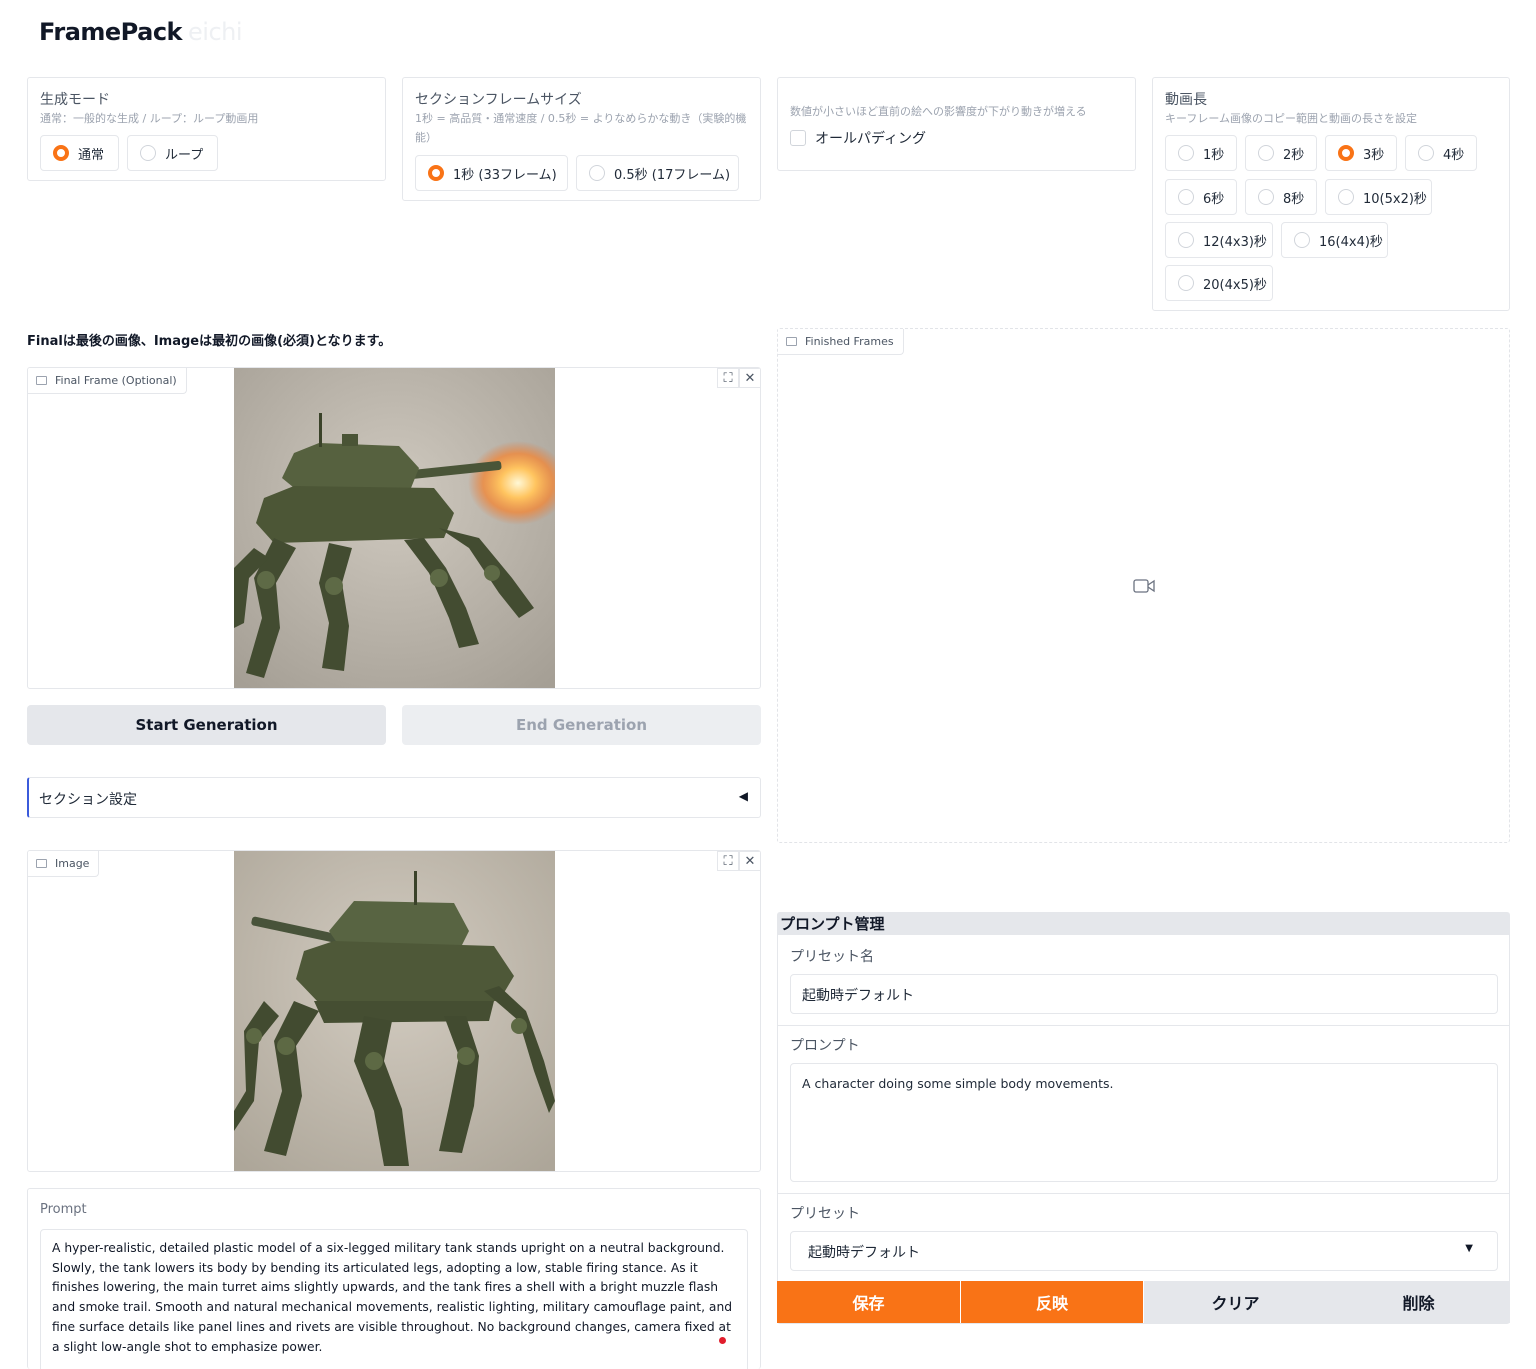 The height and width of the screenshot is (1369, 1536). What do you see at coordinates (141, 32) in the screenshot?
I see `app-title: FramePack eichi` at bounding box center [141, 32].